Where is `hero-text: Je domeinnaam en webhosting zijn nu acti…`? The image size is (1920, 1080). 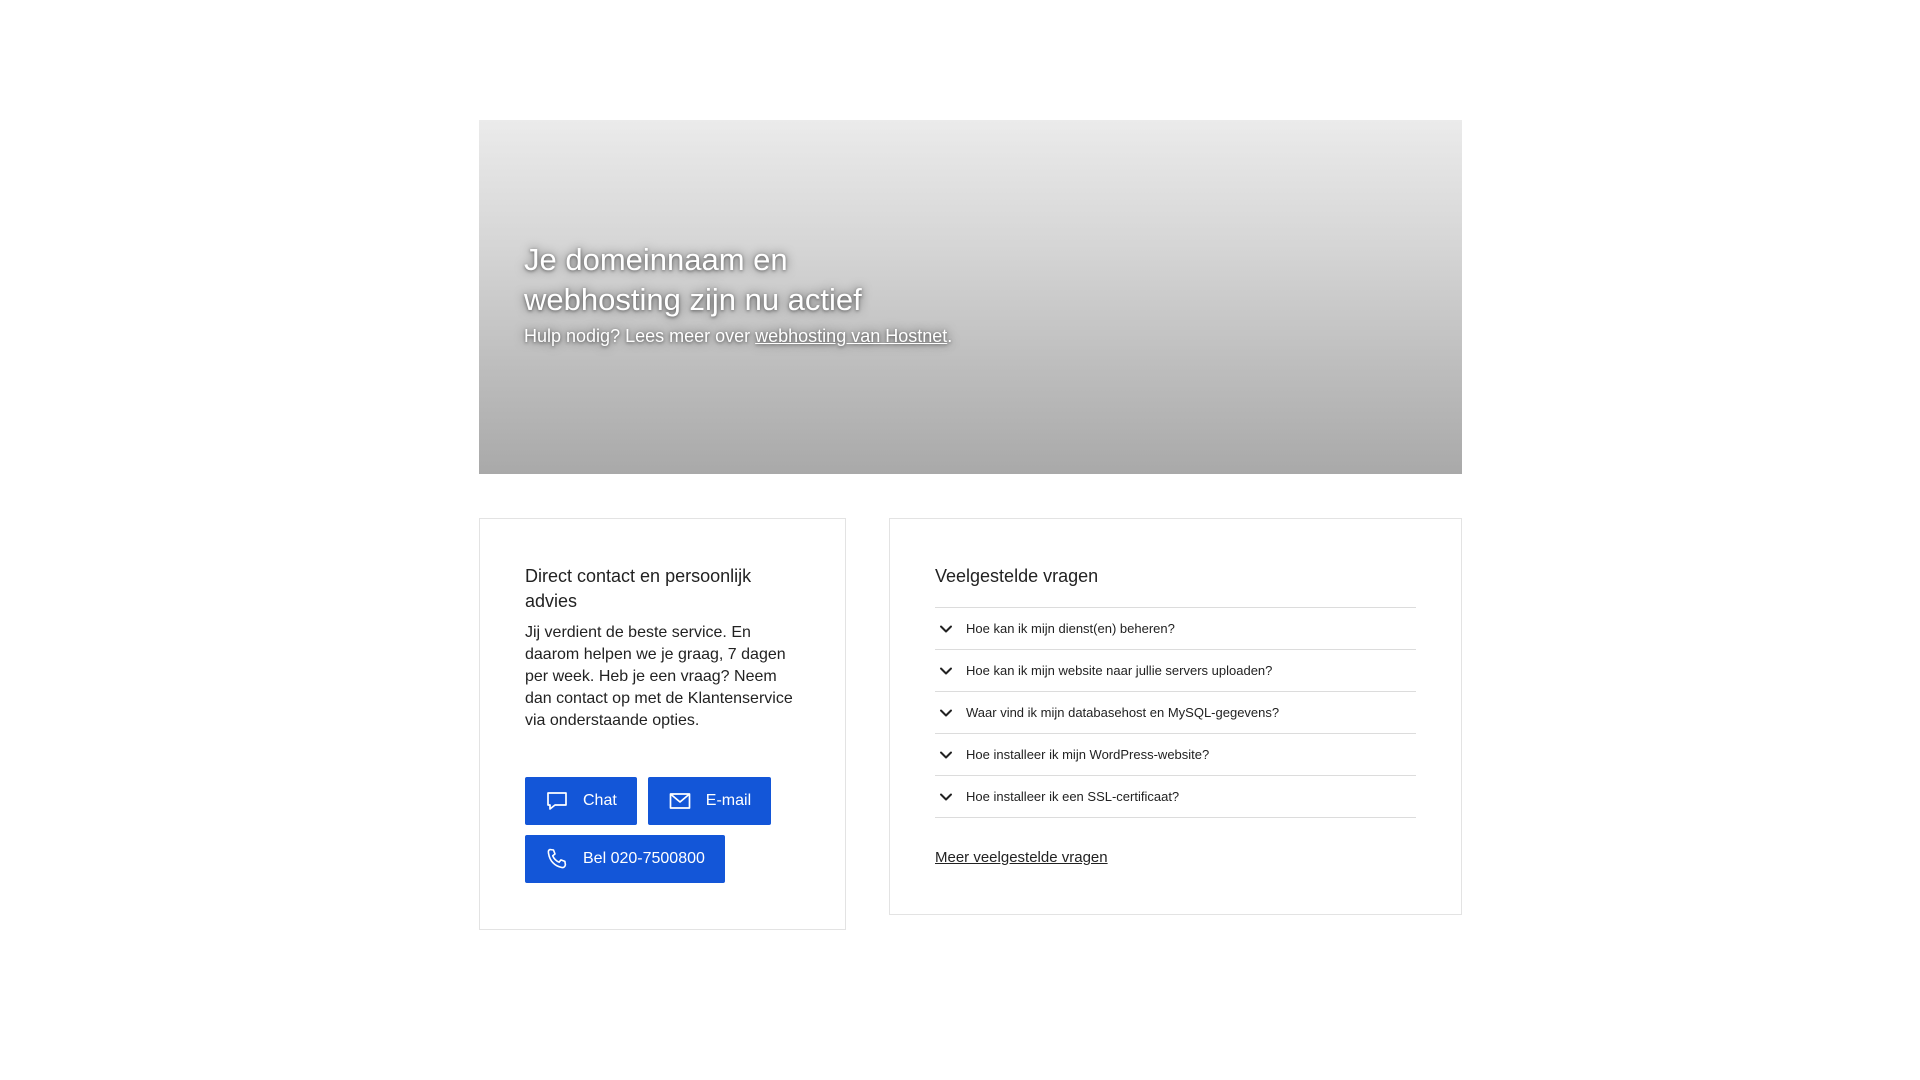 hero-text: Je domeinnaam en webhosting zijn nu acti… is located at coordinates (738, 294).